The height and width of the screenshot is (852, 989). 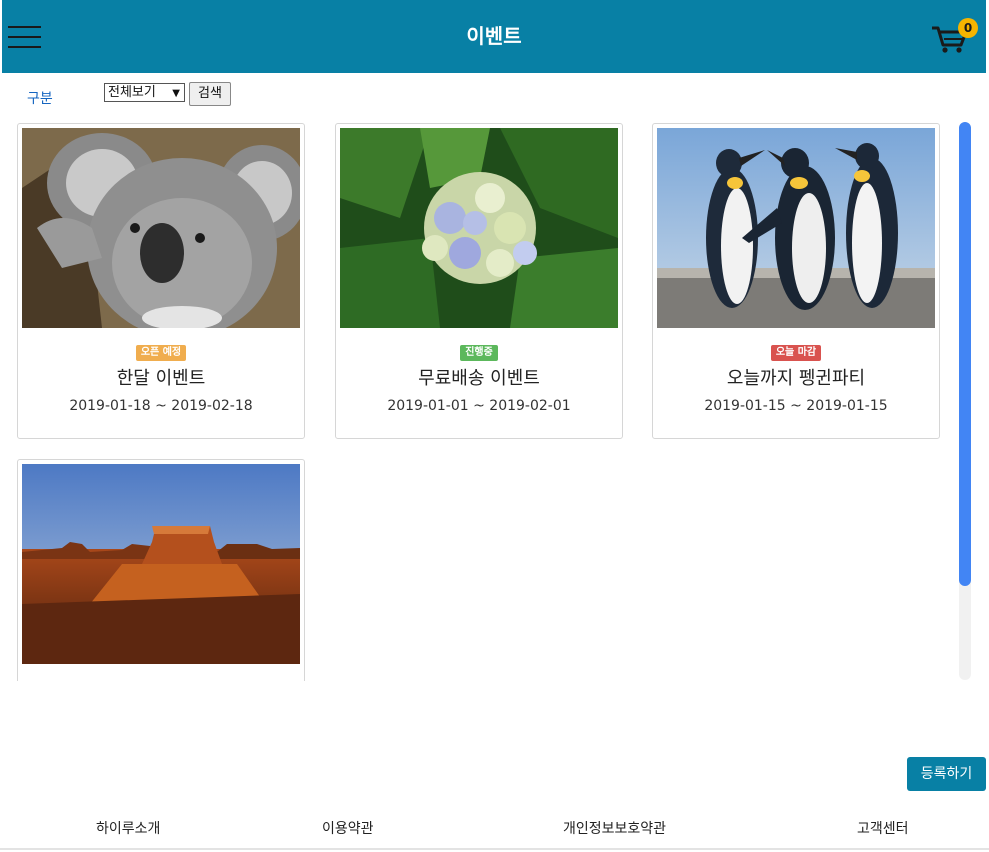 I want to click on event-period: 2019-01-01 ~ 2019-02-01, so click(x=479, y=406).